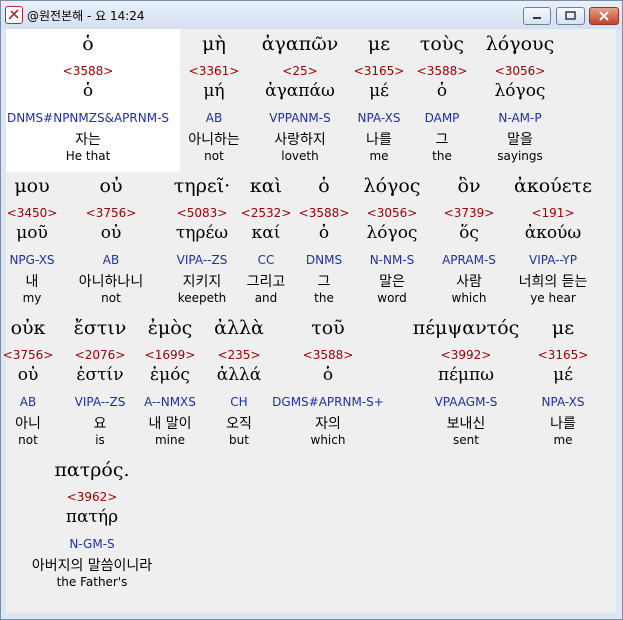 This screenshot has height=620, width=623. I want to click on word-strong: <191>, so click(538, 213).